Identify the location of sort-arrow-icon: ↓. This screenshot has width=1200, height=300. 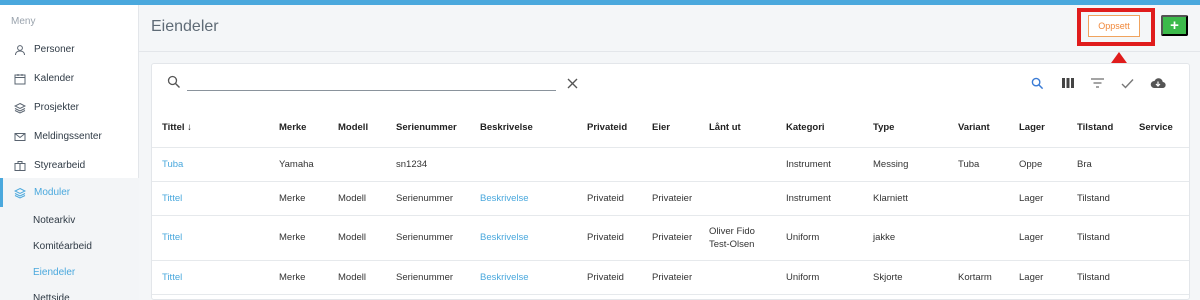
(189, 127).